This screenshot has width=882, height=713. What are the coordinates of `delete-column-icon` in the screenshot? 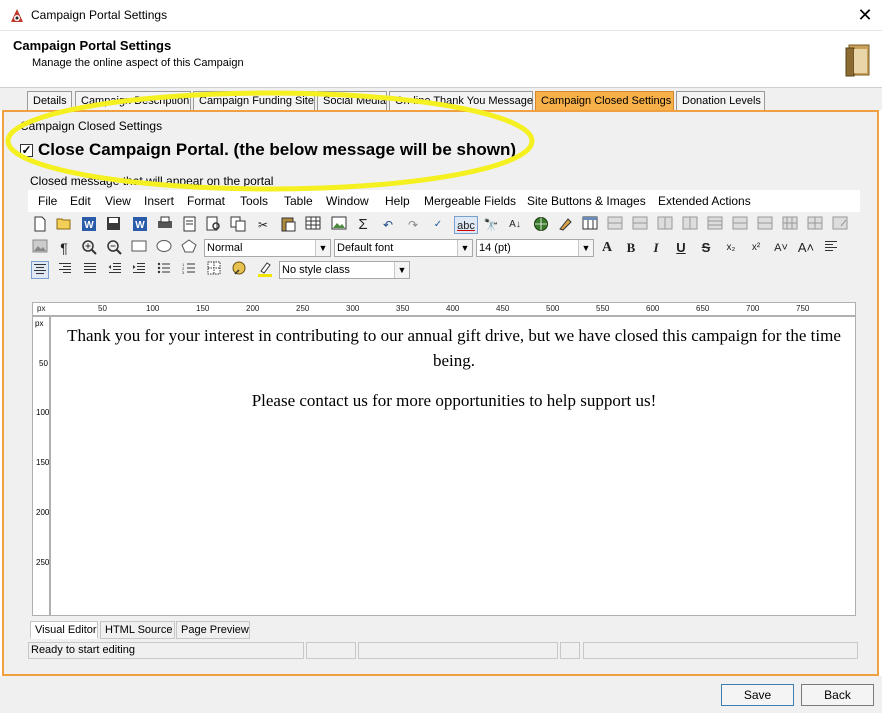 It's located at (740, 225).